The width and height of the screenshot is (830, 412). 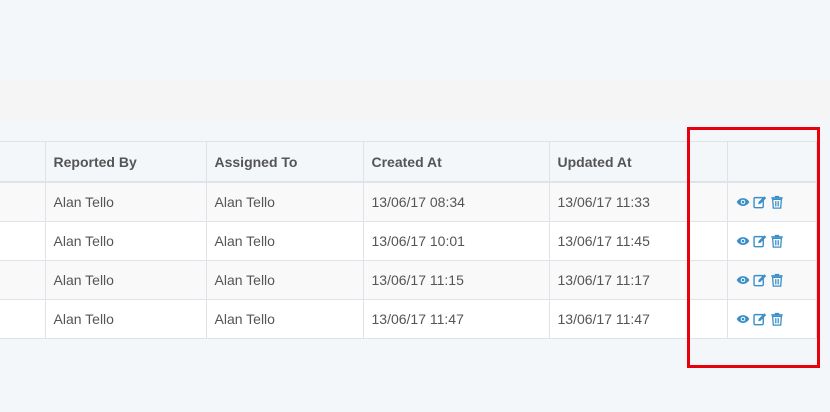 I want to click on column-header-updated-at: Updated At, so click(x=638, y=162).